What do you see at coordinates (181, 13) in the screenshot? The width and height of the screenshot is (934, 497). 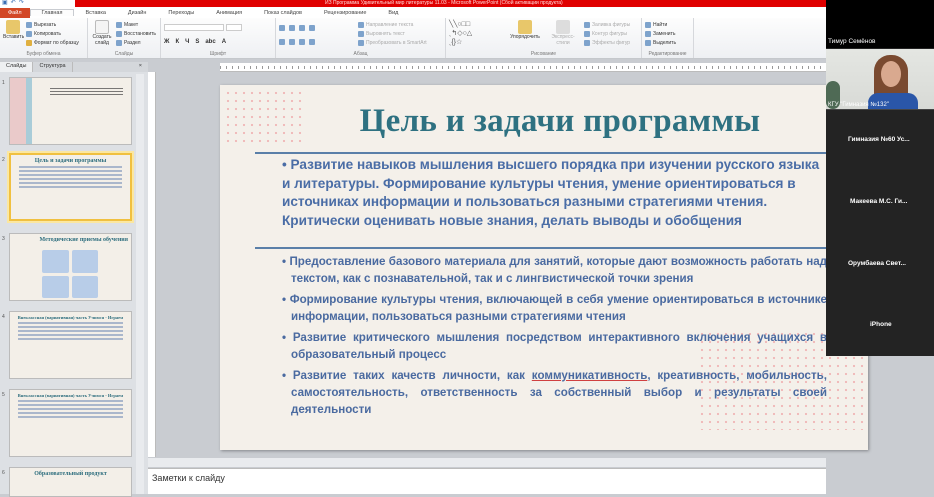 I see `tab-transitions: Переходы` at bounding box center [181, 13].